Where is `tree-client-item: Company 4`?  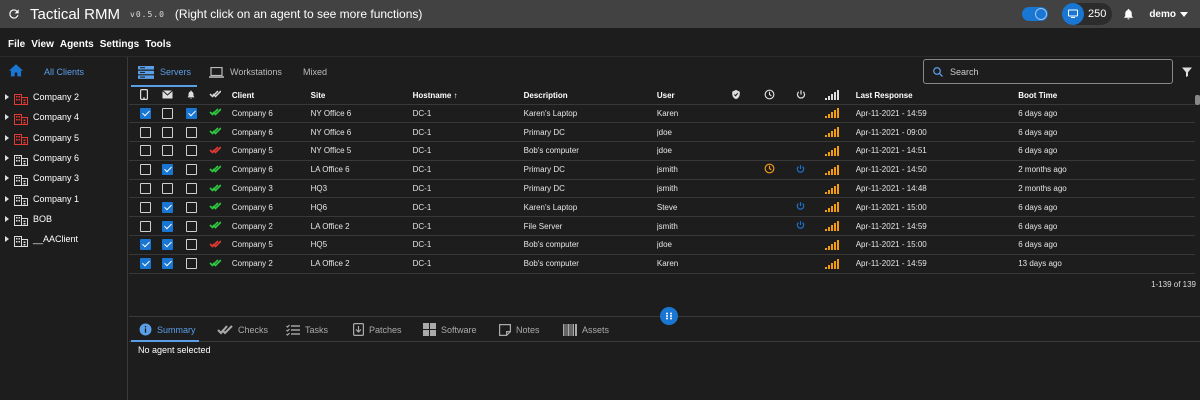
tree-client-item: Company 4 is located at coordinates (63, 117).